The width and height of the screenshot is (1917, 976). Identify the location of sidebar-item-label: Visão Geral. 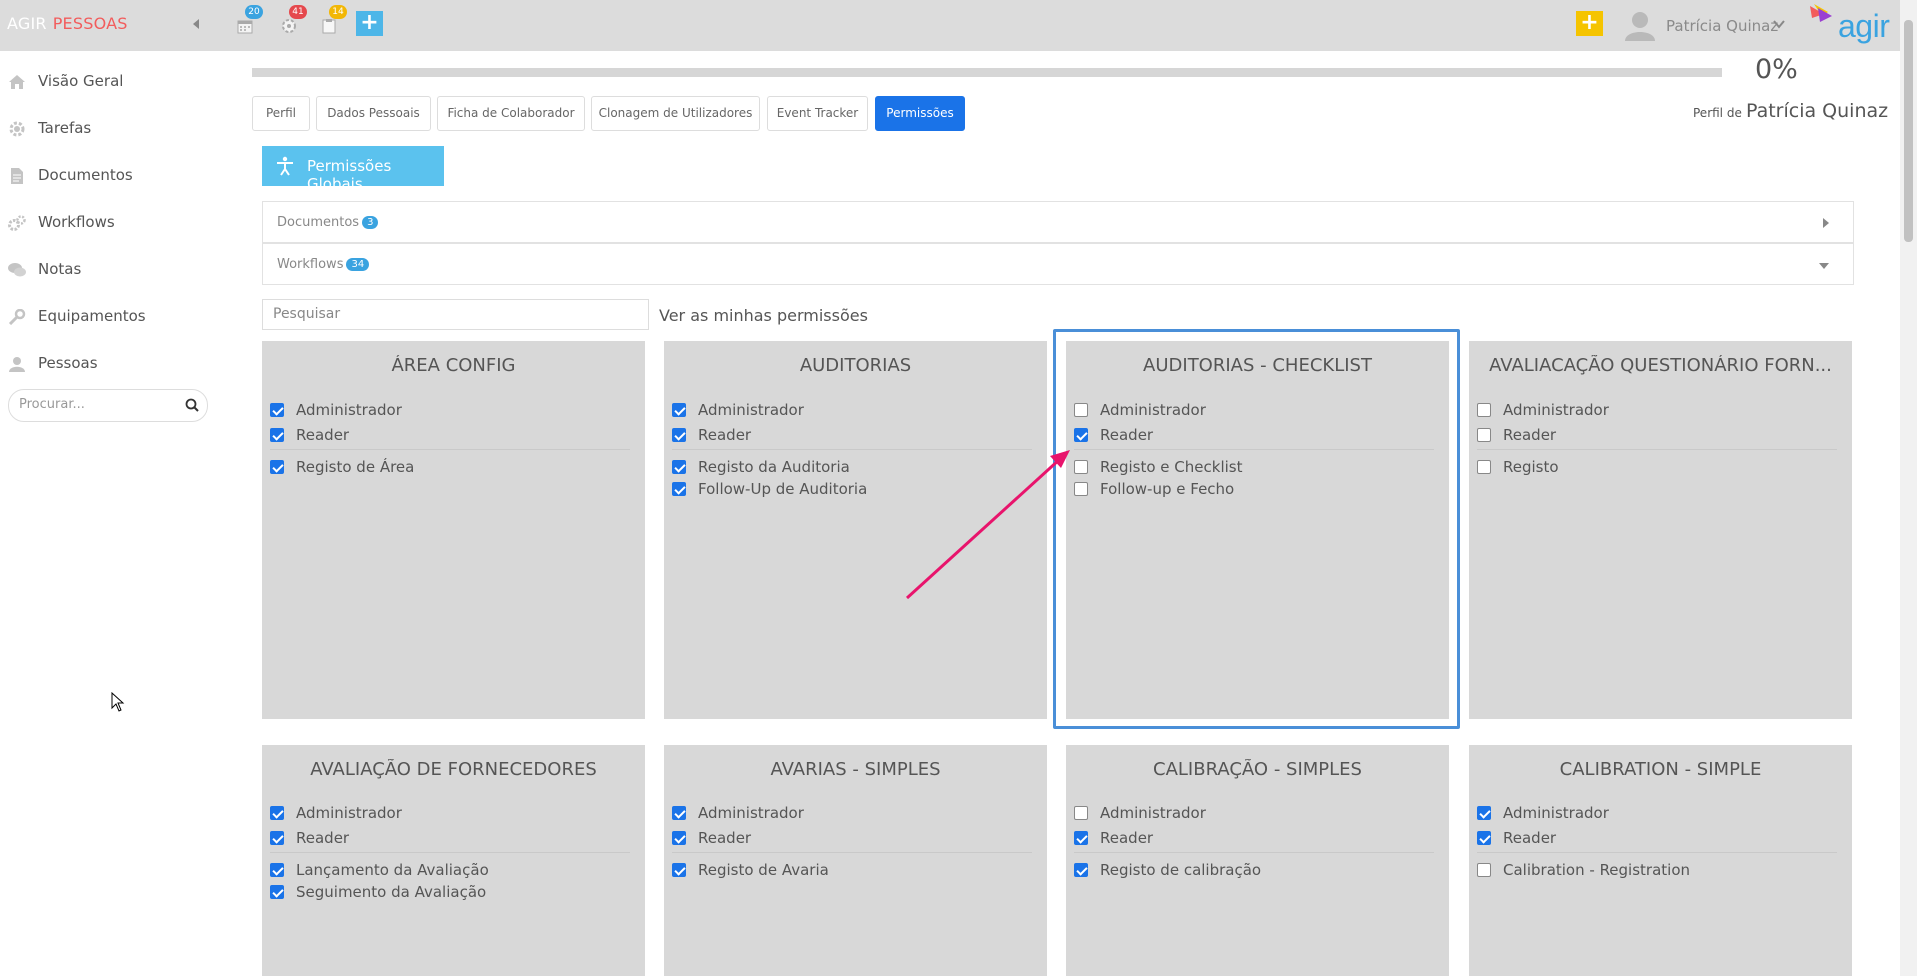
(81, 81).